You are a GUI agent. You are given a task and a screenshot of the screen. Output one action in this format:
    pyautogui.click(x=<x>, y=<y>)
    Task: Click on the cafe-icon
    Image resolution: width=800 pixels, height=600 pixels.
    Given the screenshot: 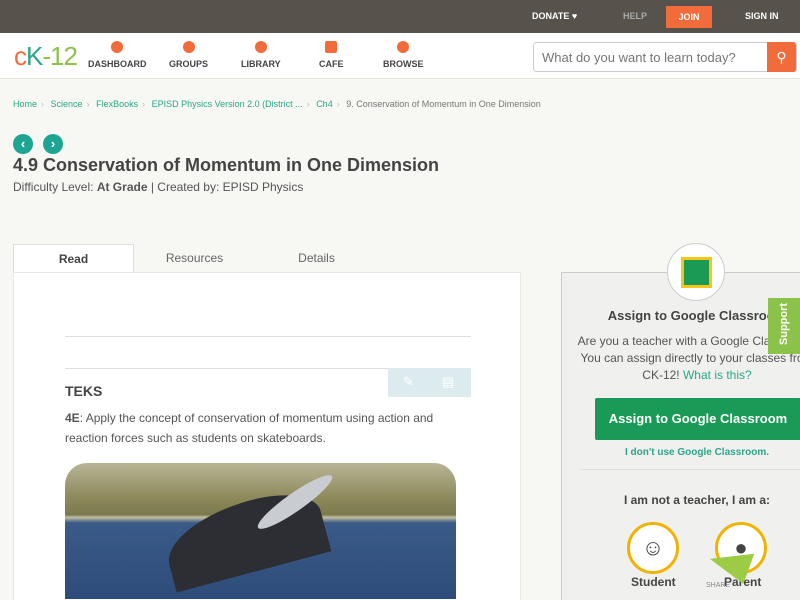 What is the action you would take?
    pyautogui.click(x=331, y=47)
    